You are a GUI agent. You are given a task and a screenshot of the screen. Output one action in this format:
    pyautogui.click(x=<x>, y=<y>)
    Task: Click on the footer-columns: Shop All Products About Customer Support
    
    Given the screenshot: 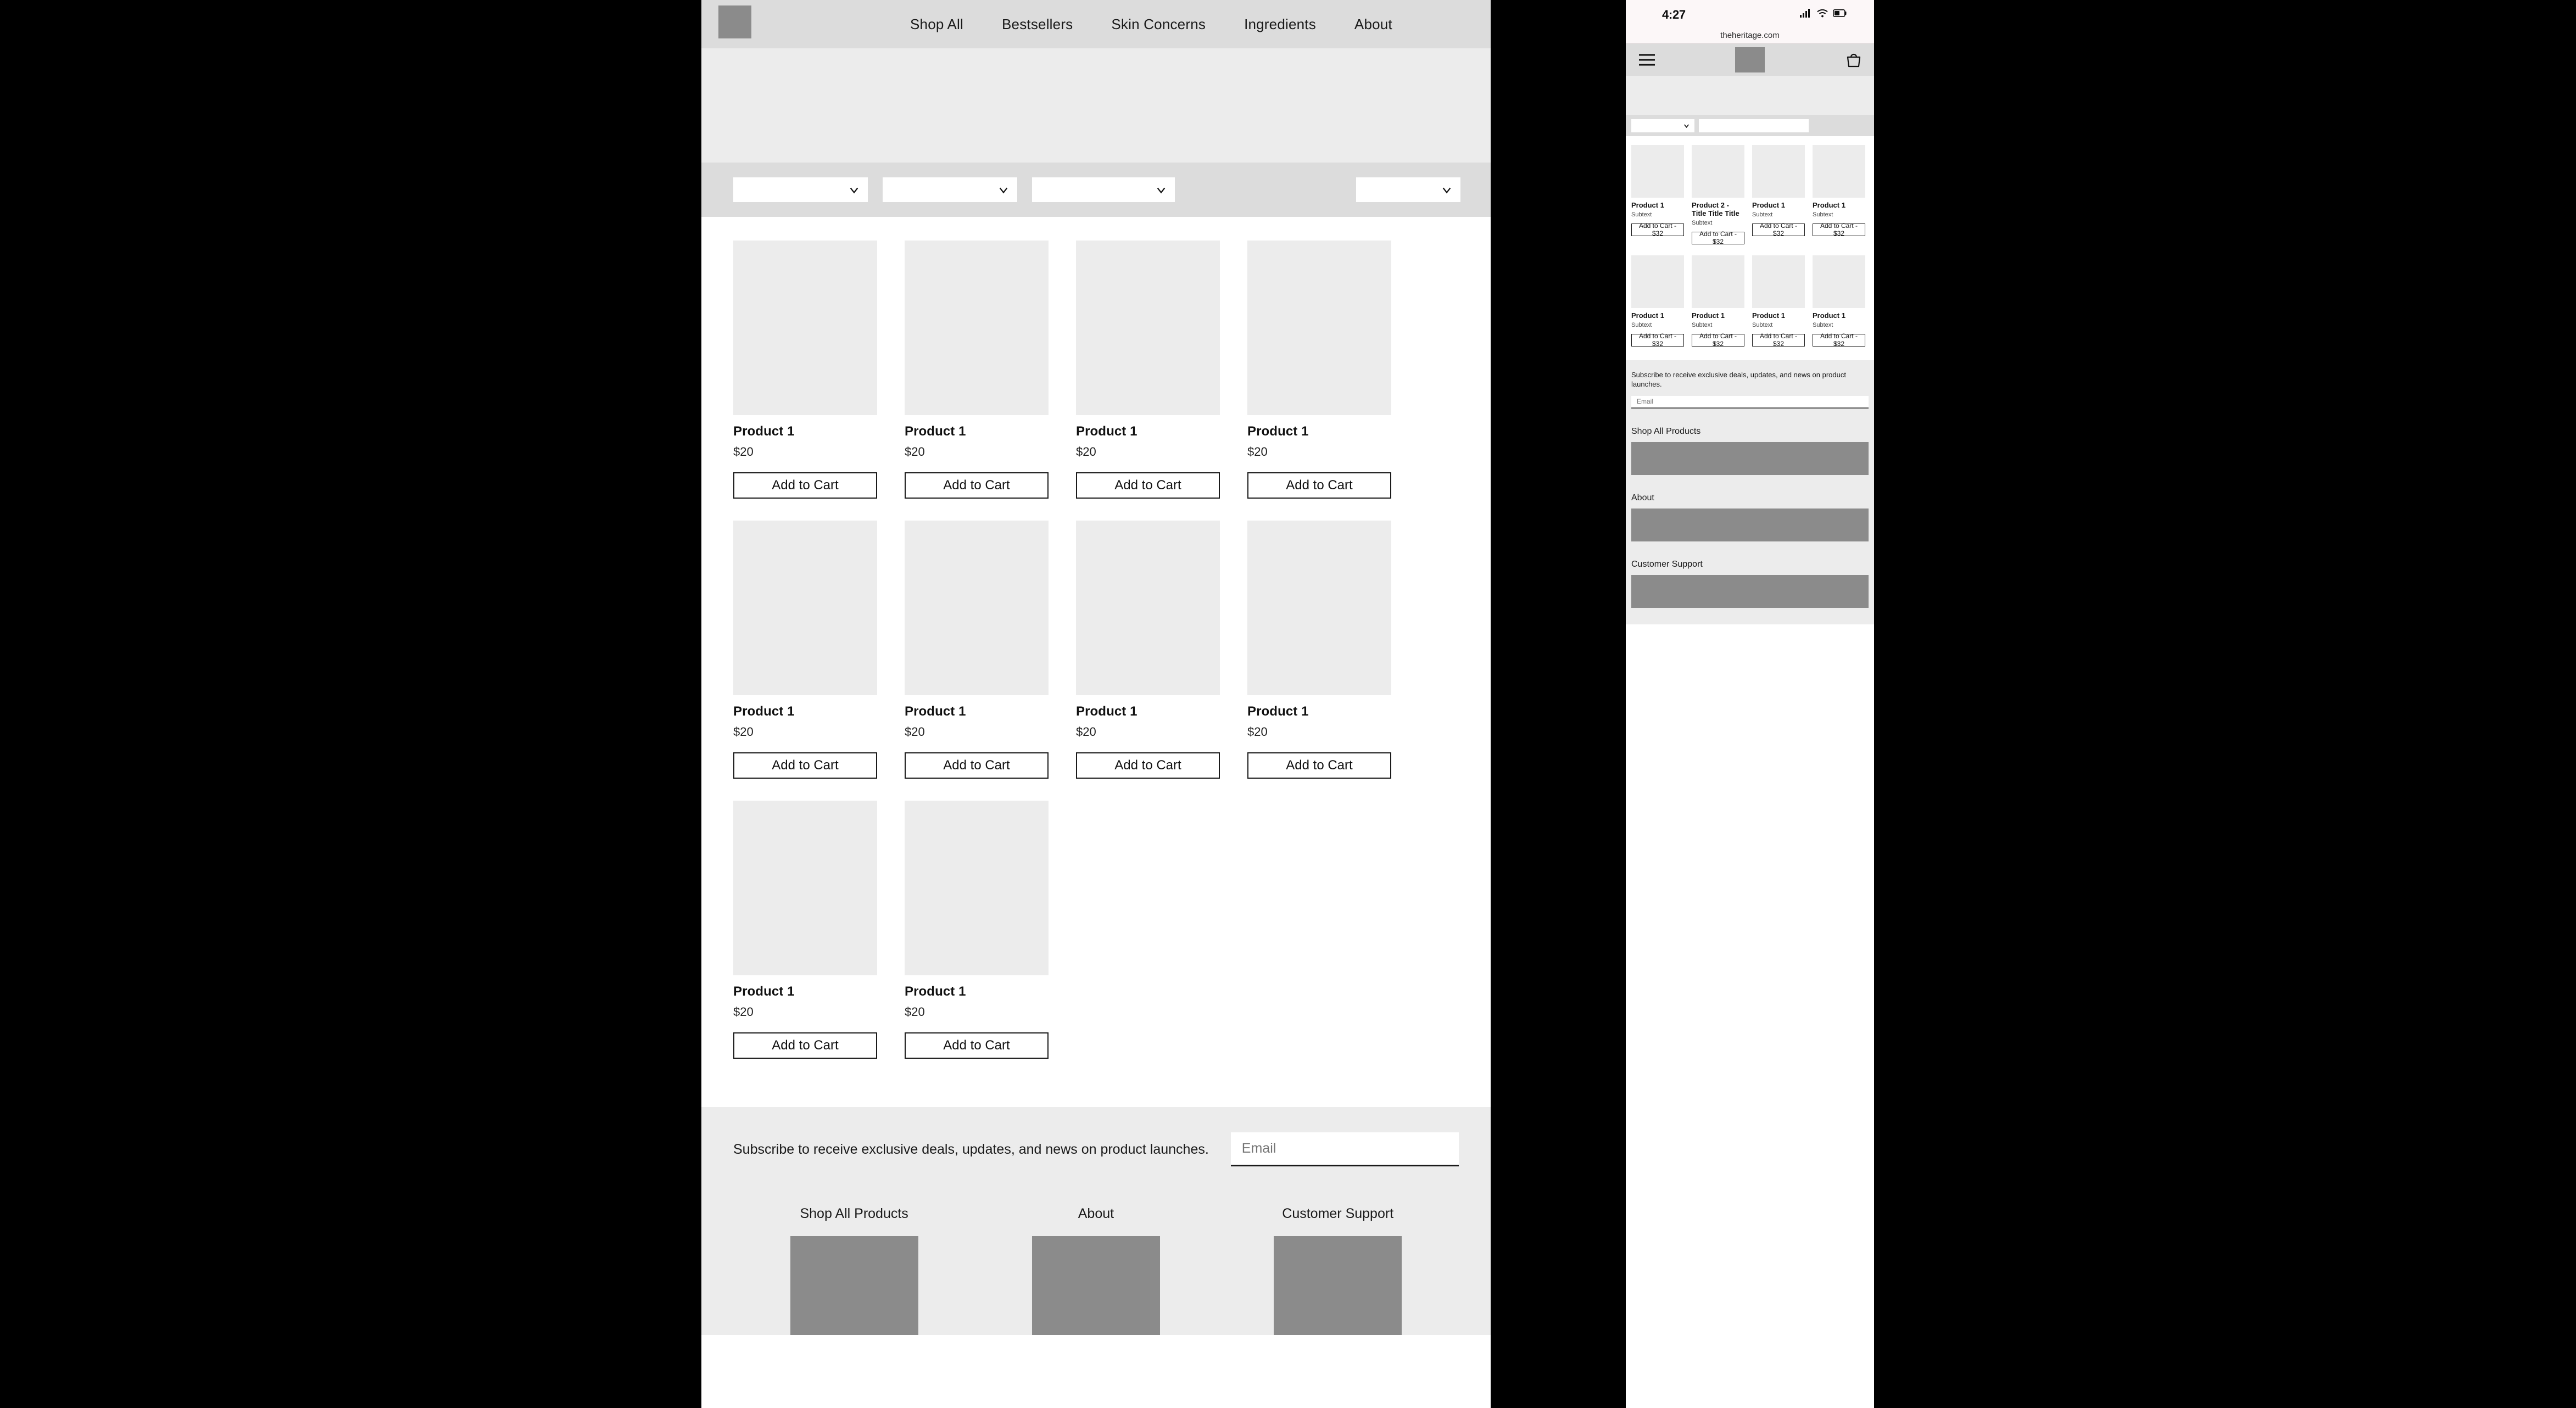 What is the action you would take?
    pyautogui.click(x=1096, y=1270)
    